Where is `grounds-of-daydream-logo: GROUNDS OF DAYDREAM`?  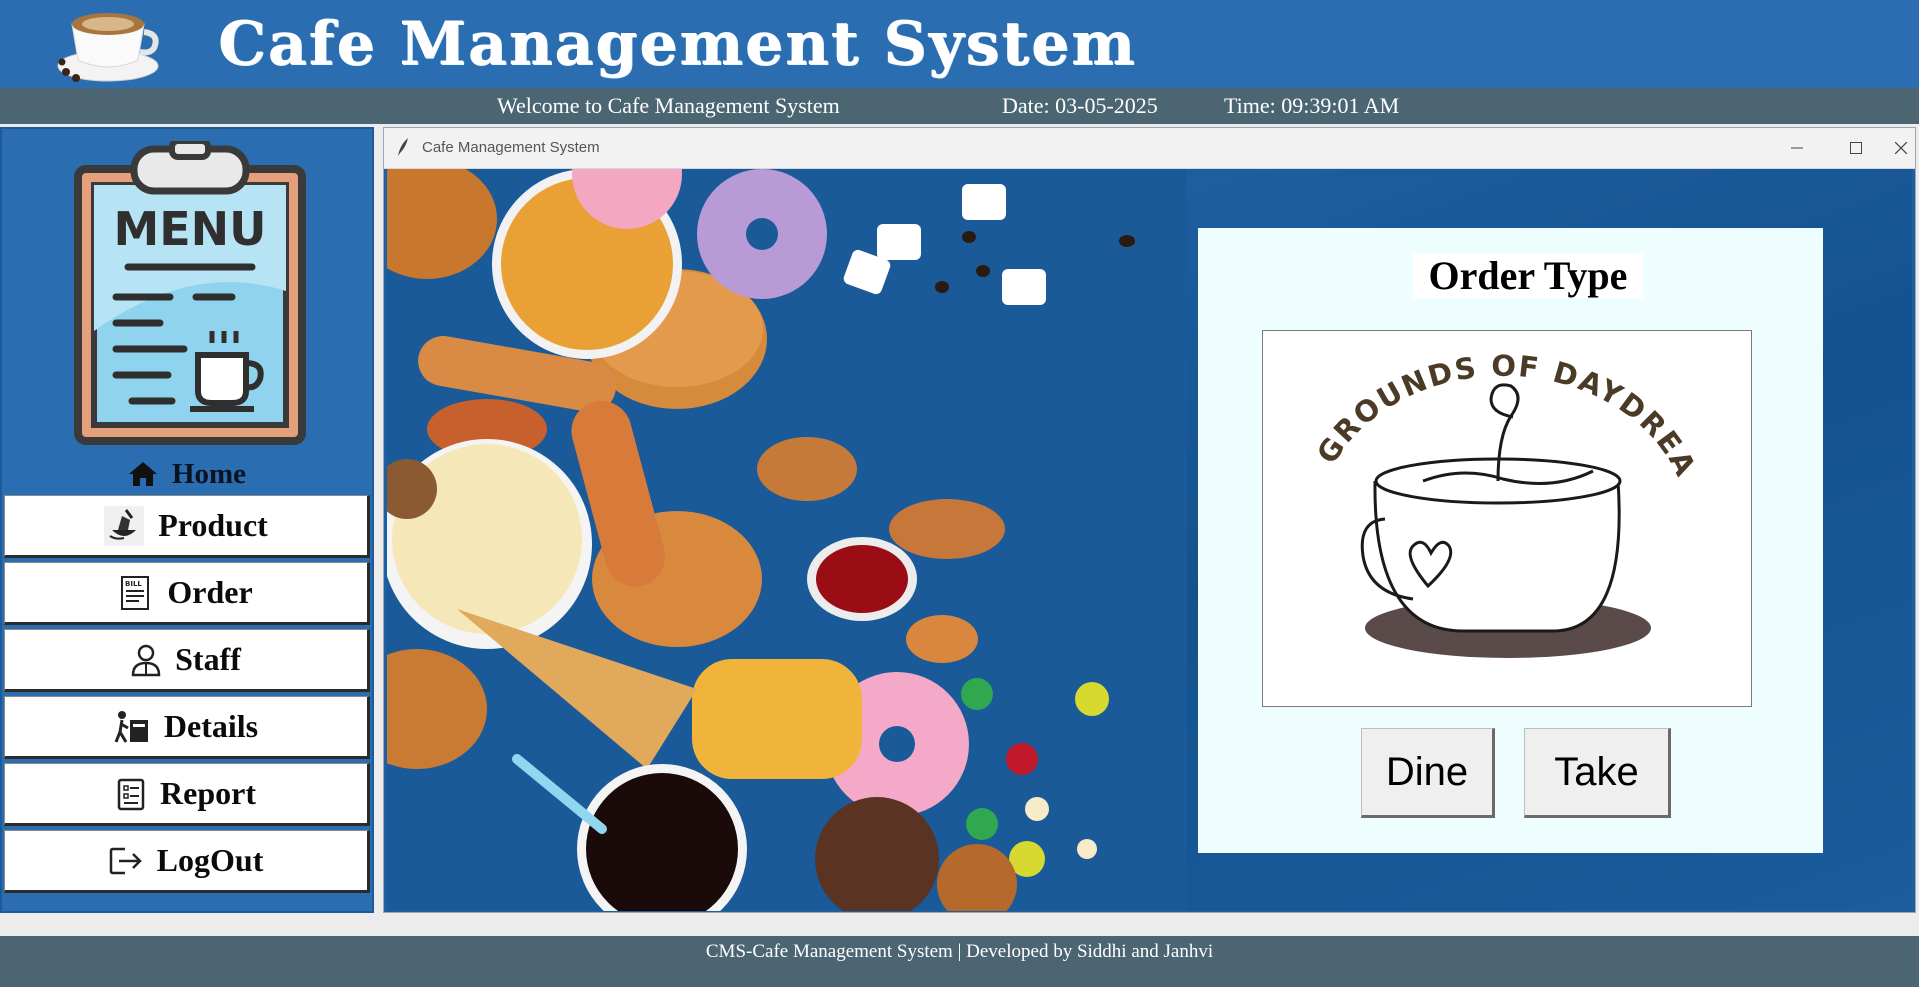 grounds-of-daydream-logo: GROUNDS OF DAYDREAM is located at coordinates (1500, 505).